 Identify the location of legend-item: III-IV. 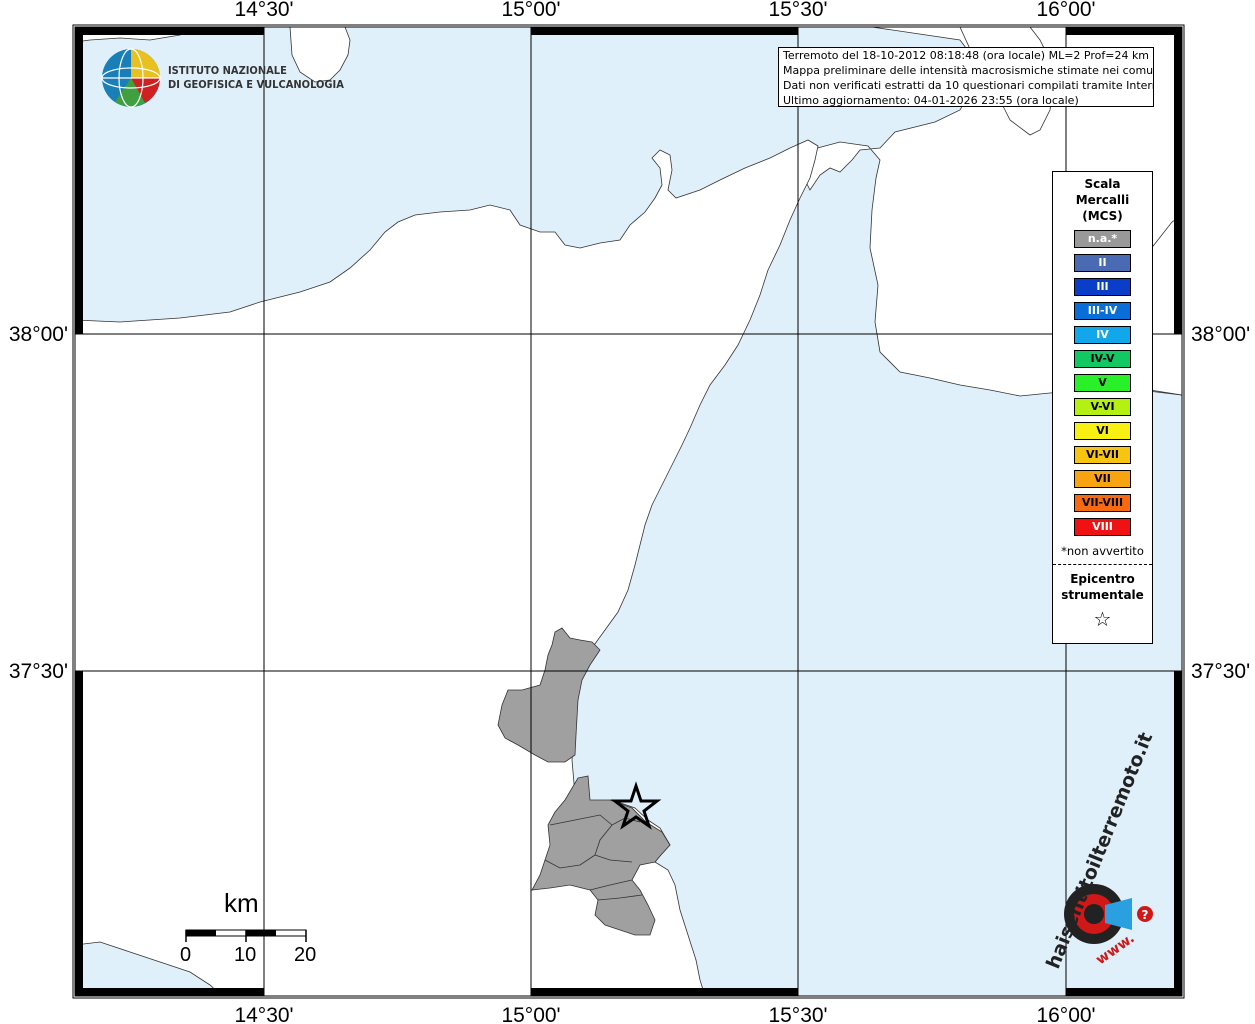
(1102, 311).